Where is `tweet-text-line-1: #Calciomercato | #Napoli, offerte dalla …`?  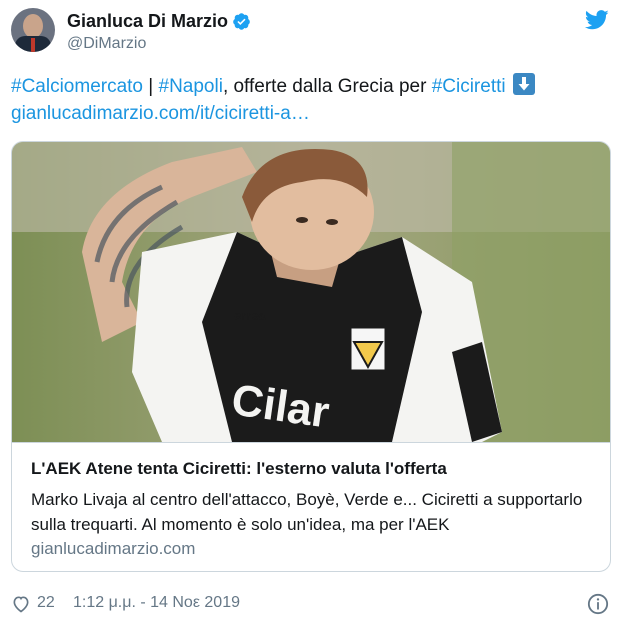 tweet-text-line-1: #Calciomercato | #Napoli, offerte dalla … is located at coordinates (311, 86).